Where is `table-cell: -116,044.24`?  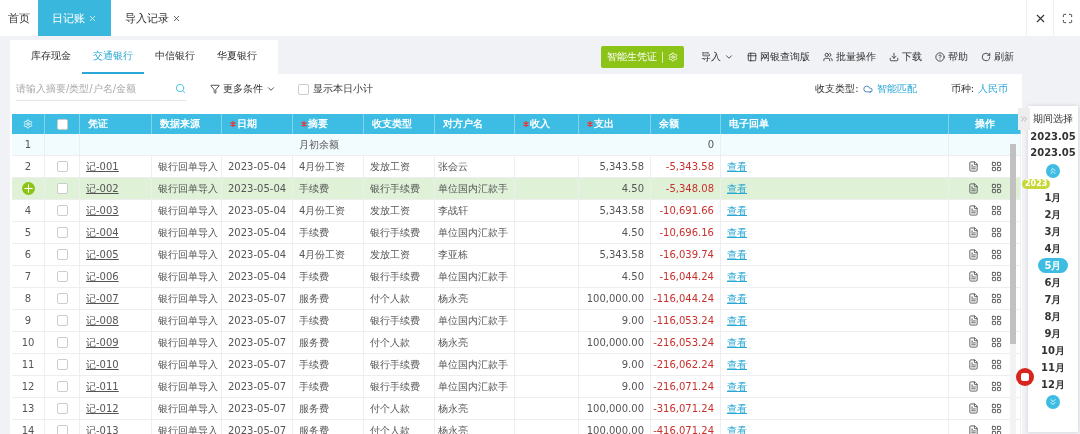 table-cell: -116,044.24 is located at coordinates (686, 299).